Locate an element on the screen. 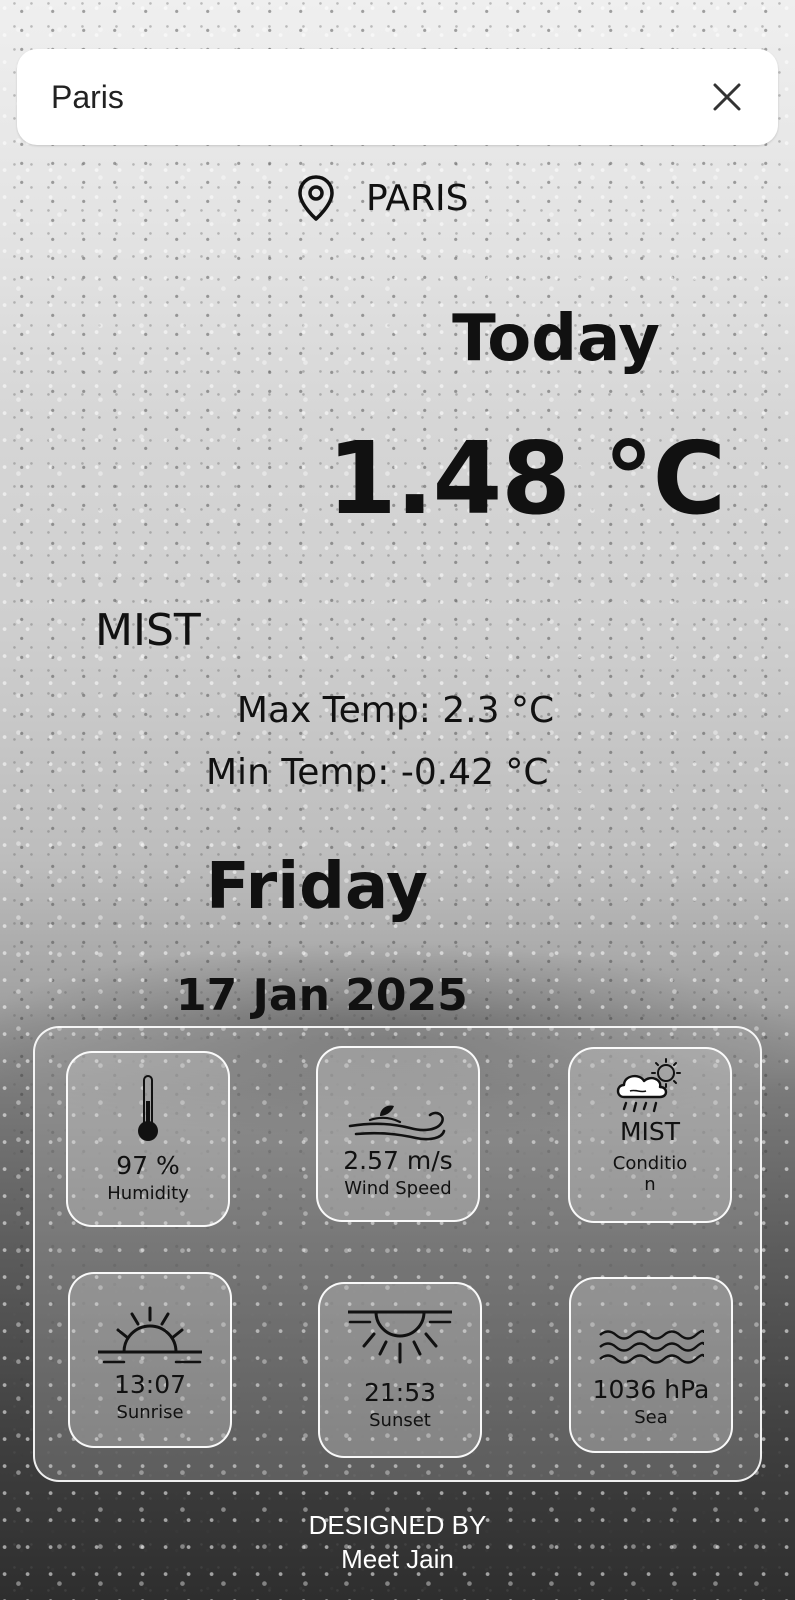 Image resolution: width=795 pixels, height=1600 pixels. humidity-label: Humidity is located at coordinates (148, 1193).